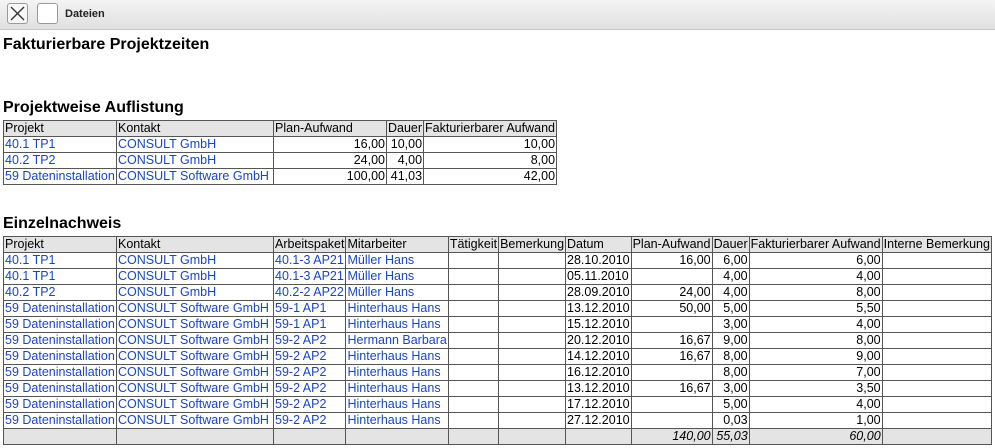 The image size is (995, 448). Describe the element at coordinates (397, 244) in the screenshot. I see `column-header-mitarbeiter: Mitarbeiter` at that location.